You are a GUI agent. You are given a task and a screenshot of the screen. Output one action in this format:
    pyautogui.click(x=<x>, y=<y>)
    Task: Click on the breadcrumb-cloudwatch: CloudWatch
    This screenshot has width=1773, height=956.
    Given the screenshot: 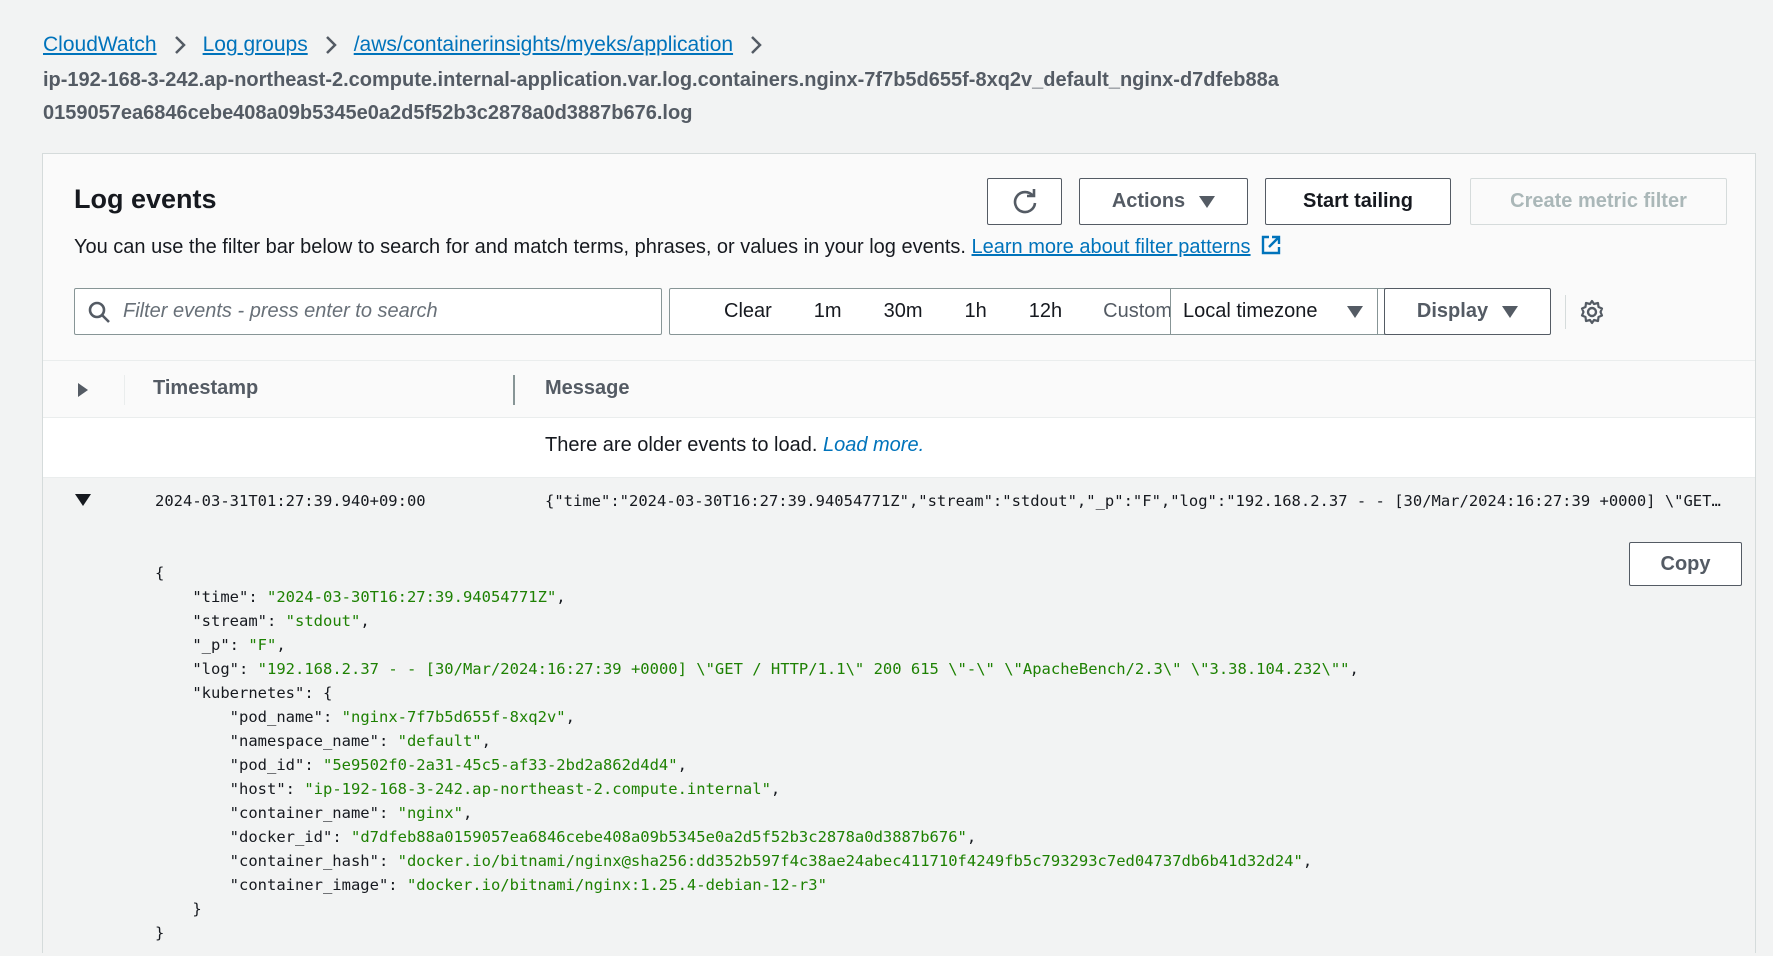 What is the action you would take?
    pyautogui.click(x=100, y=45)
    